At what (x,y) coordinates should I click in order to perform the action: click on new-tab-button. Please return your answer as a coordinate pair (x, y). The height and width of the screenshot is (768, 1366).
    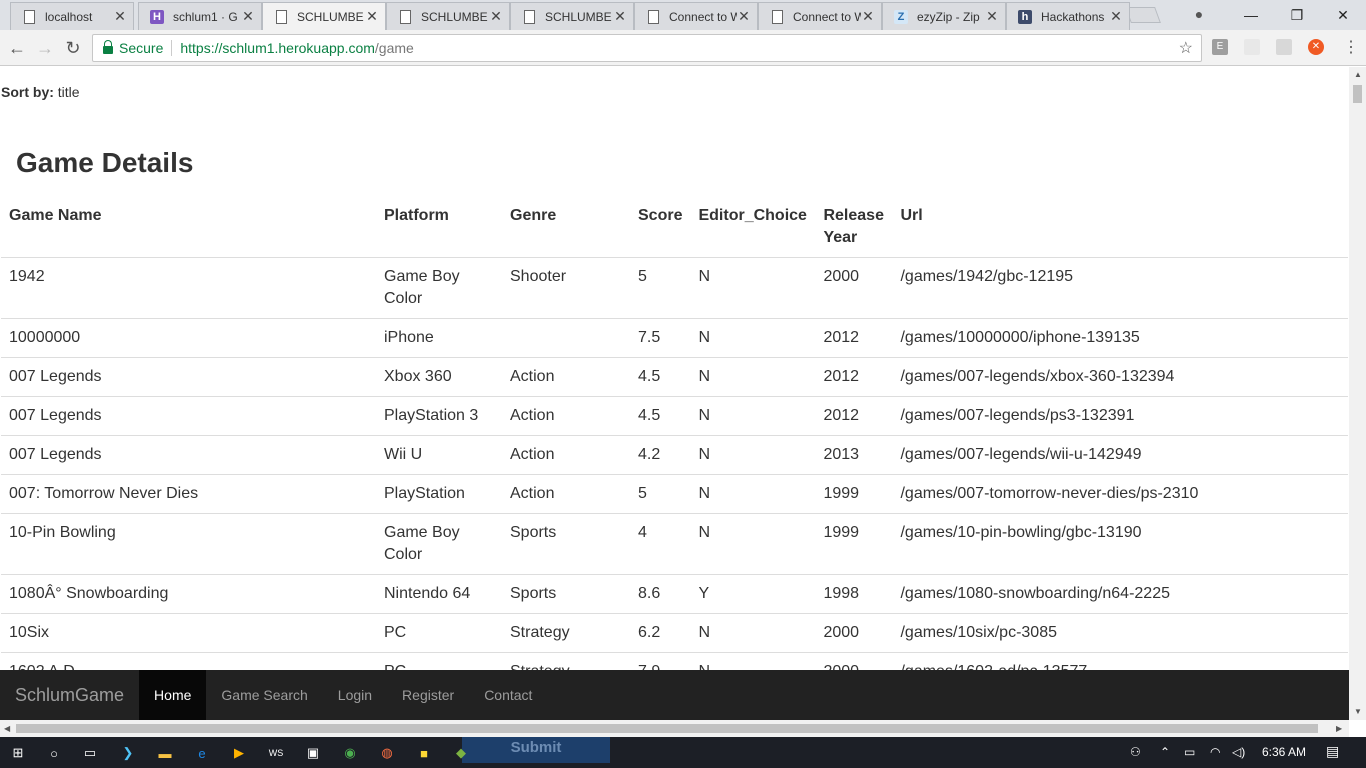
    Looking at the image, I should click on (1143, 15).